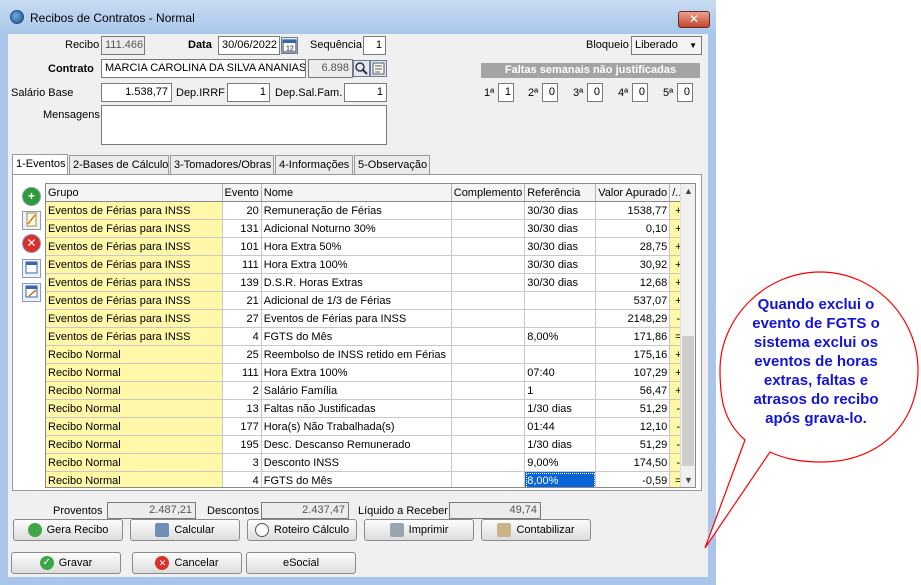  I want to click on callout-bubble, so click(811, 410).